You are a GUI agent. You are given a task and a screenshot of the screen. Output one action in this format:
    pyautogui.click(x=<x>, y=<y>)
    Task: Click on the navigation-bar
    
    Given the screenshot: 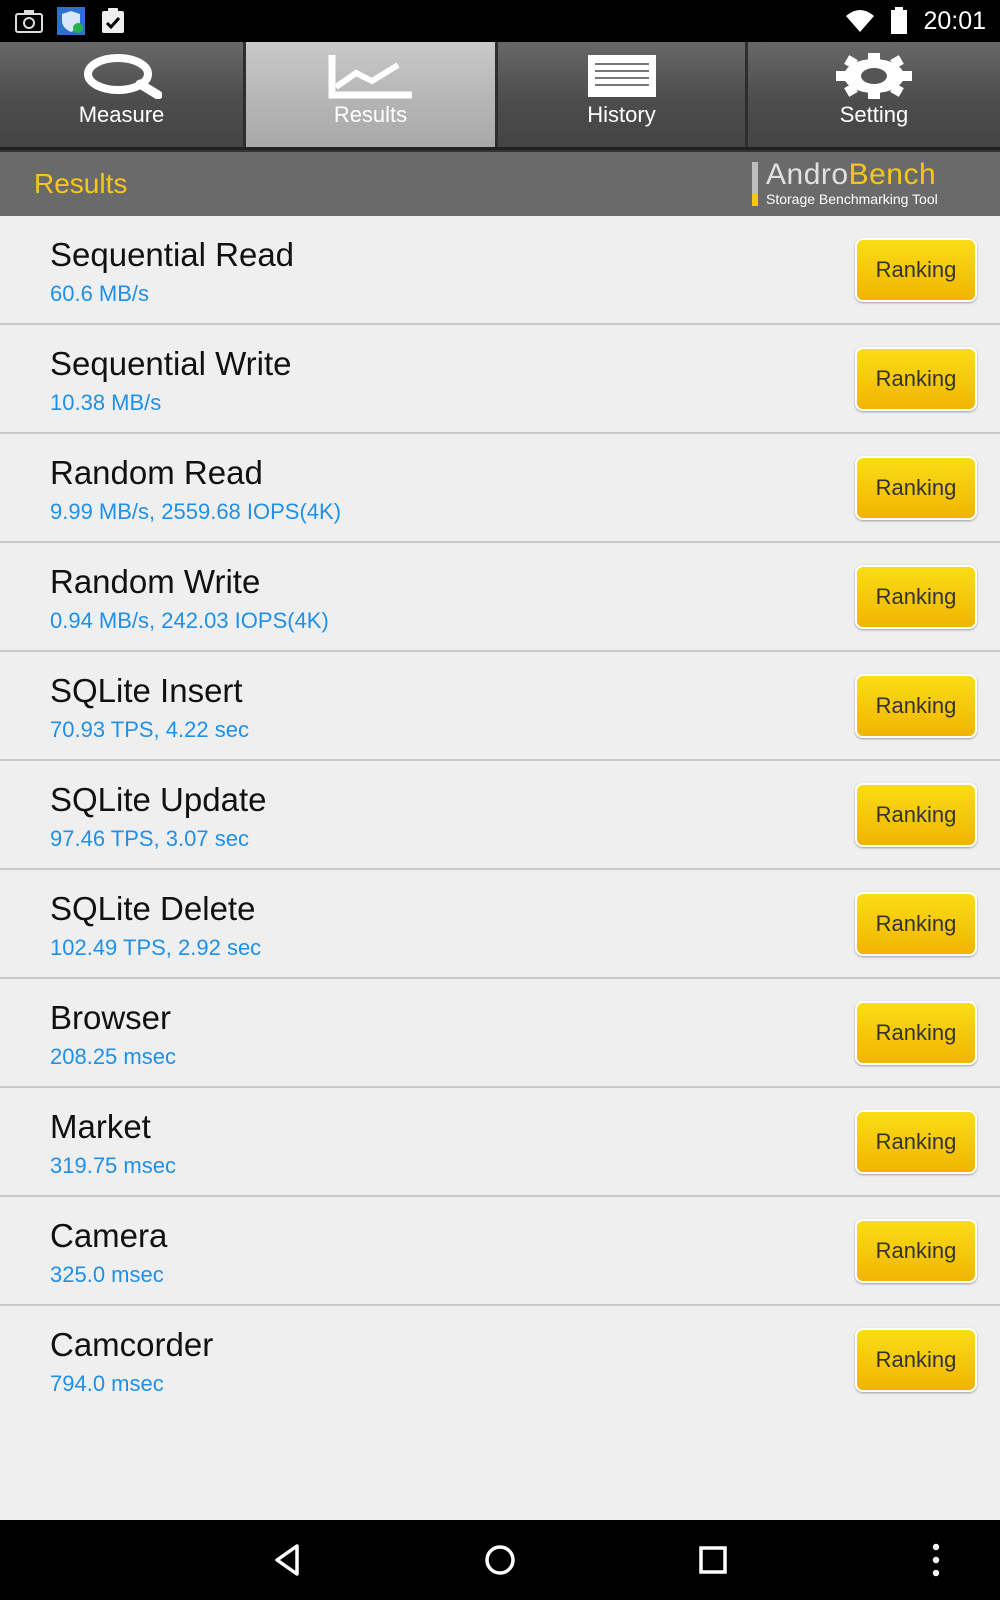 What is the action you would take?
    pyautogui.click(x=500, y=1560)
    